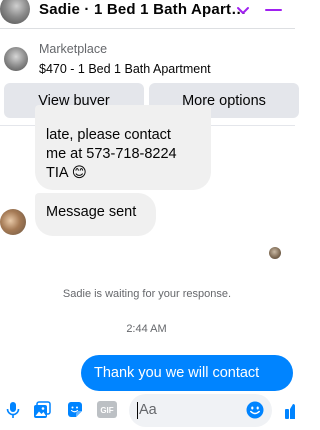 This screenshot has width=320, height=430. What do you see at coordinates (42, 410) in the screenshot?
I see `photo-icon` at bounding box center [42, 410].